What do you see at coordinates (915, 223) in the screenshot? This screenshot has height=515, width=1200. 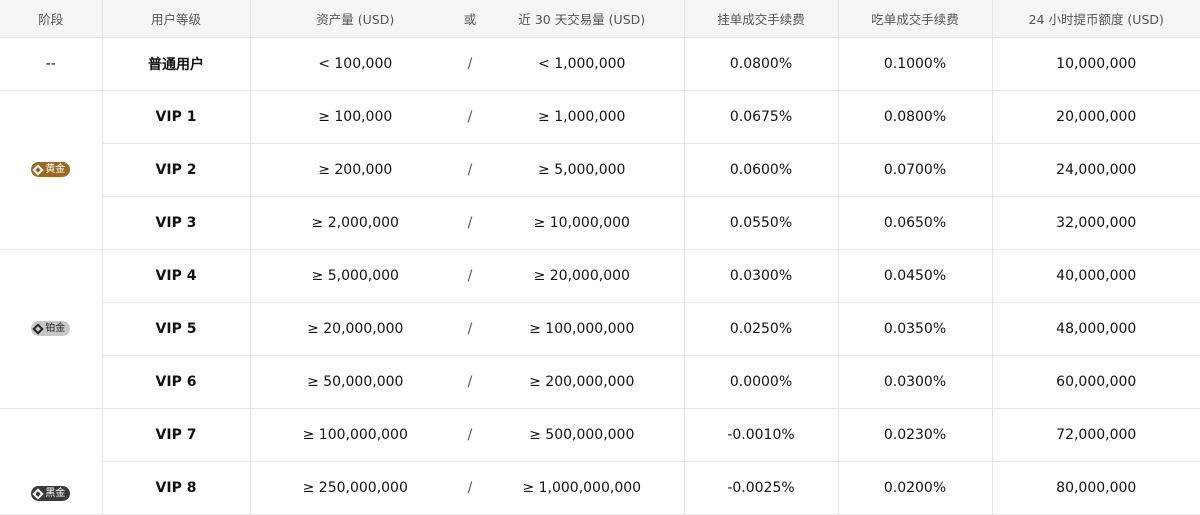 I see `taker-fee-cell: 0.0650%` at bounding box center [915, 223].